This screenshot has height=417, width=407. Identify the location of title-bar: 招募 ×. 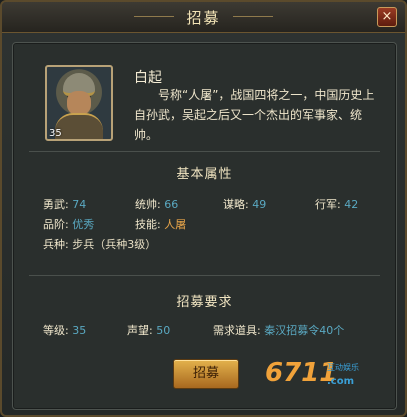
(203, 17).